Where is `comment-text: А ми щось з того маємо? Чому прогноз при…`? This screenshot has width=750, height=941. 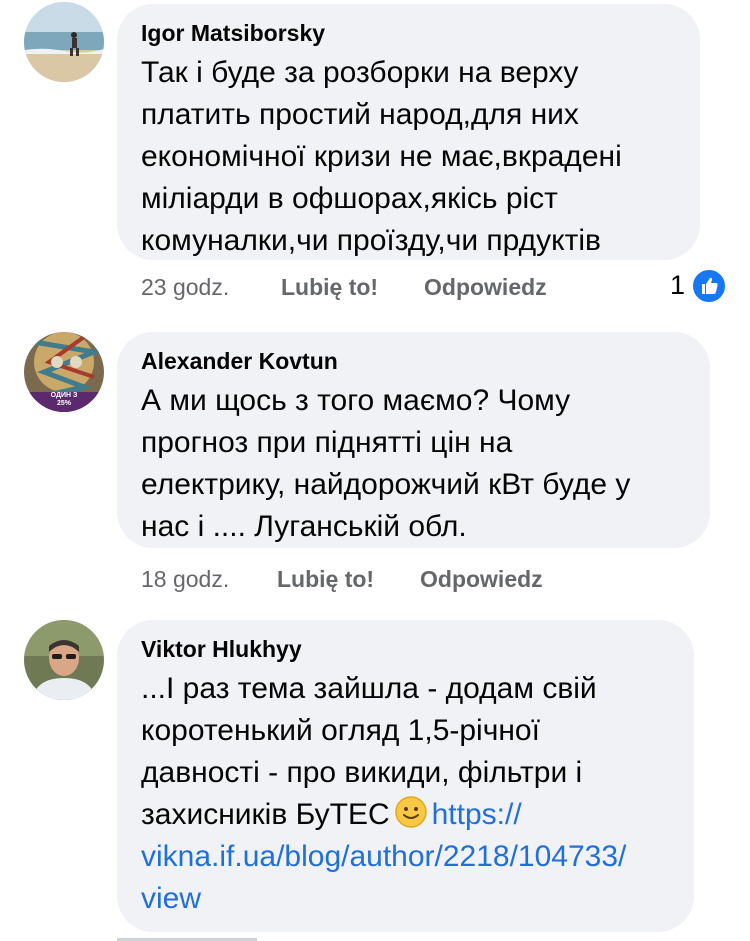
comment-text: А ми щось з того маємо? Чому прогноз при… is located at coordinates (386, 463).